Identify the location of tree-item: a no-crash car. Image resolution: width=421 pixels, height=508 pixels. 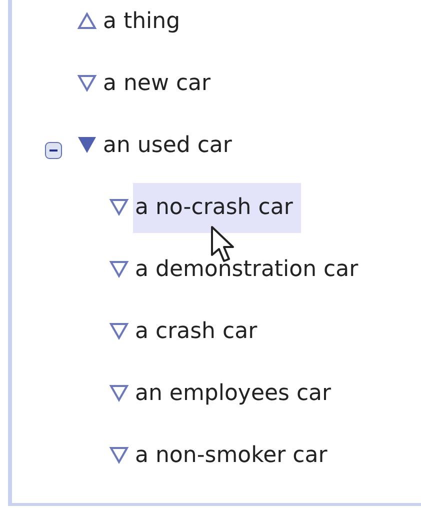
(217, 208).